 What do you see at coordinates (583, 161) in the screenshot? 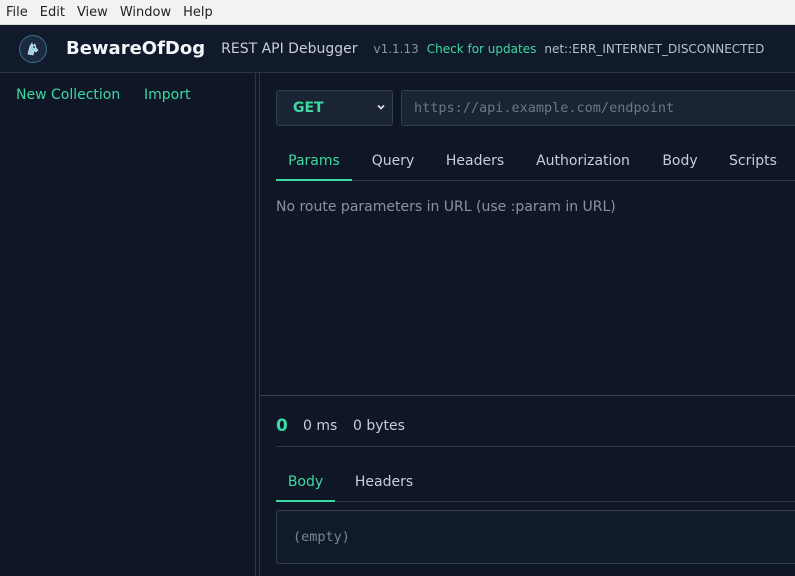
I see `tab-authorization: Authorization` at bounding box center [583, 161].